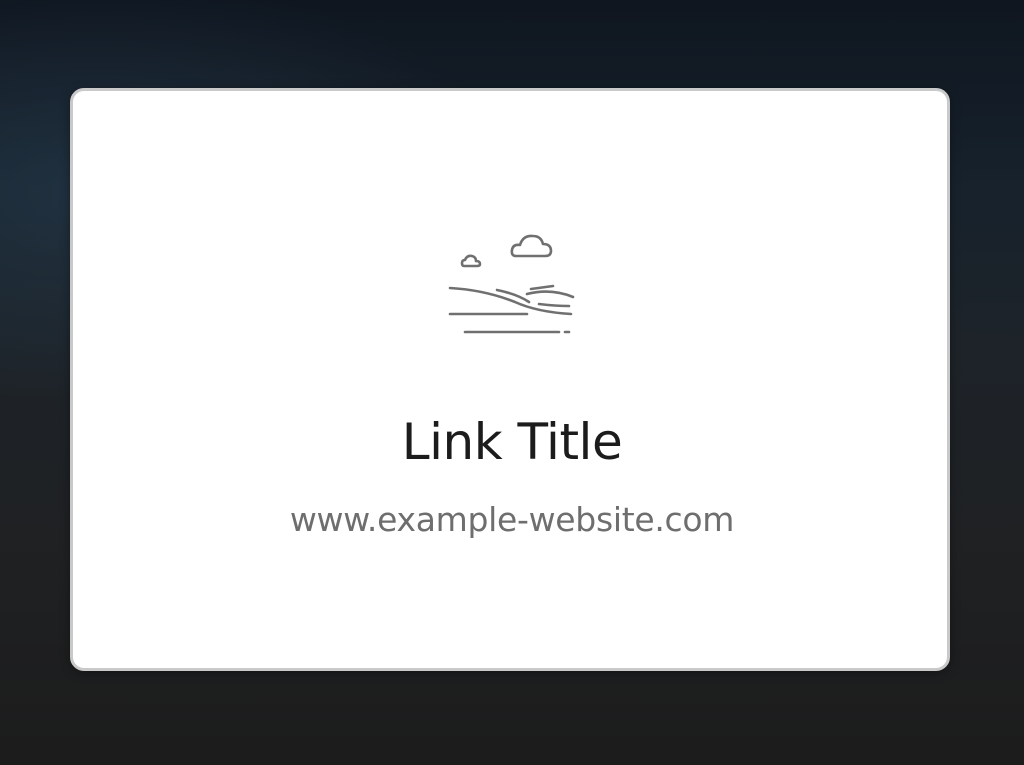 The image size is (1024, 765). I want to click on link-url: www.example-website.com, so click(512, 520).